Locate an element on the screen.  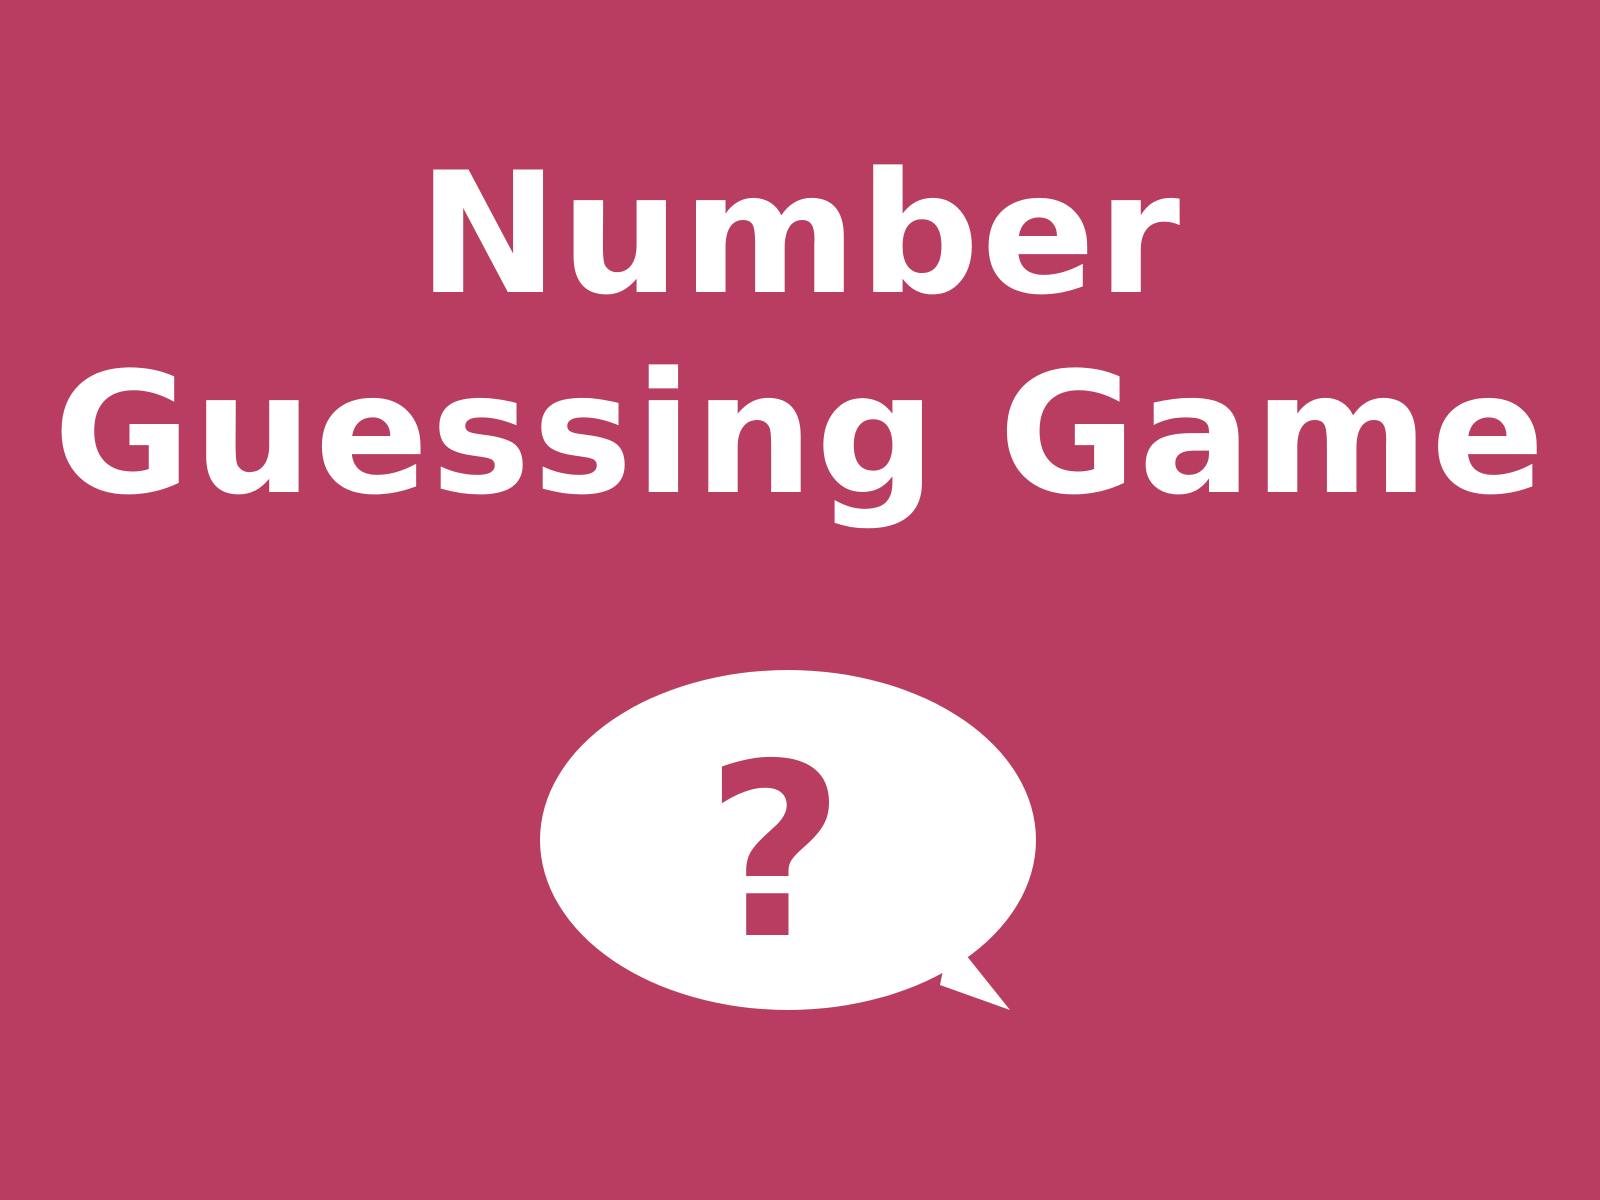
question-mark-glyph: ? is located at coordinates (774, 852).